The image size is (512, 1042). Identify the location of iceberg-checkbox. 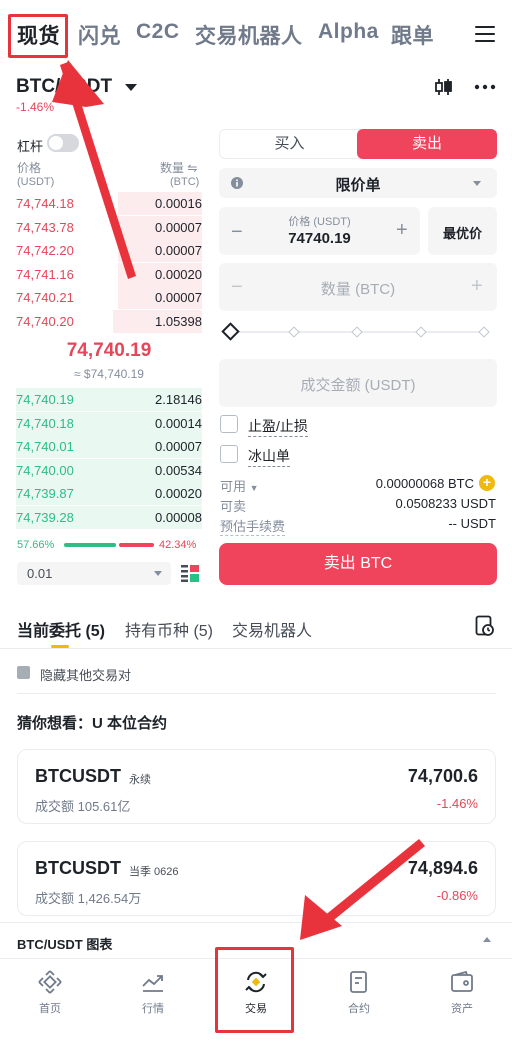
(229, 454).